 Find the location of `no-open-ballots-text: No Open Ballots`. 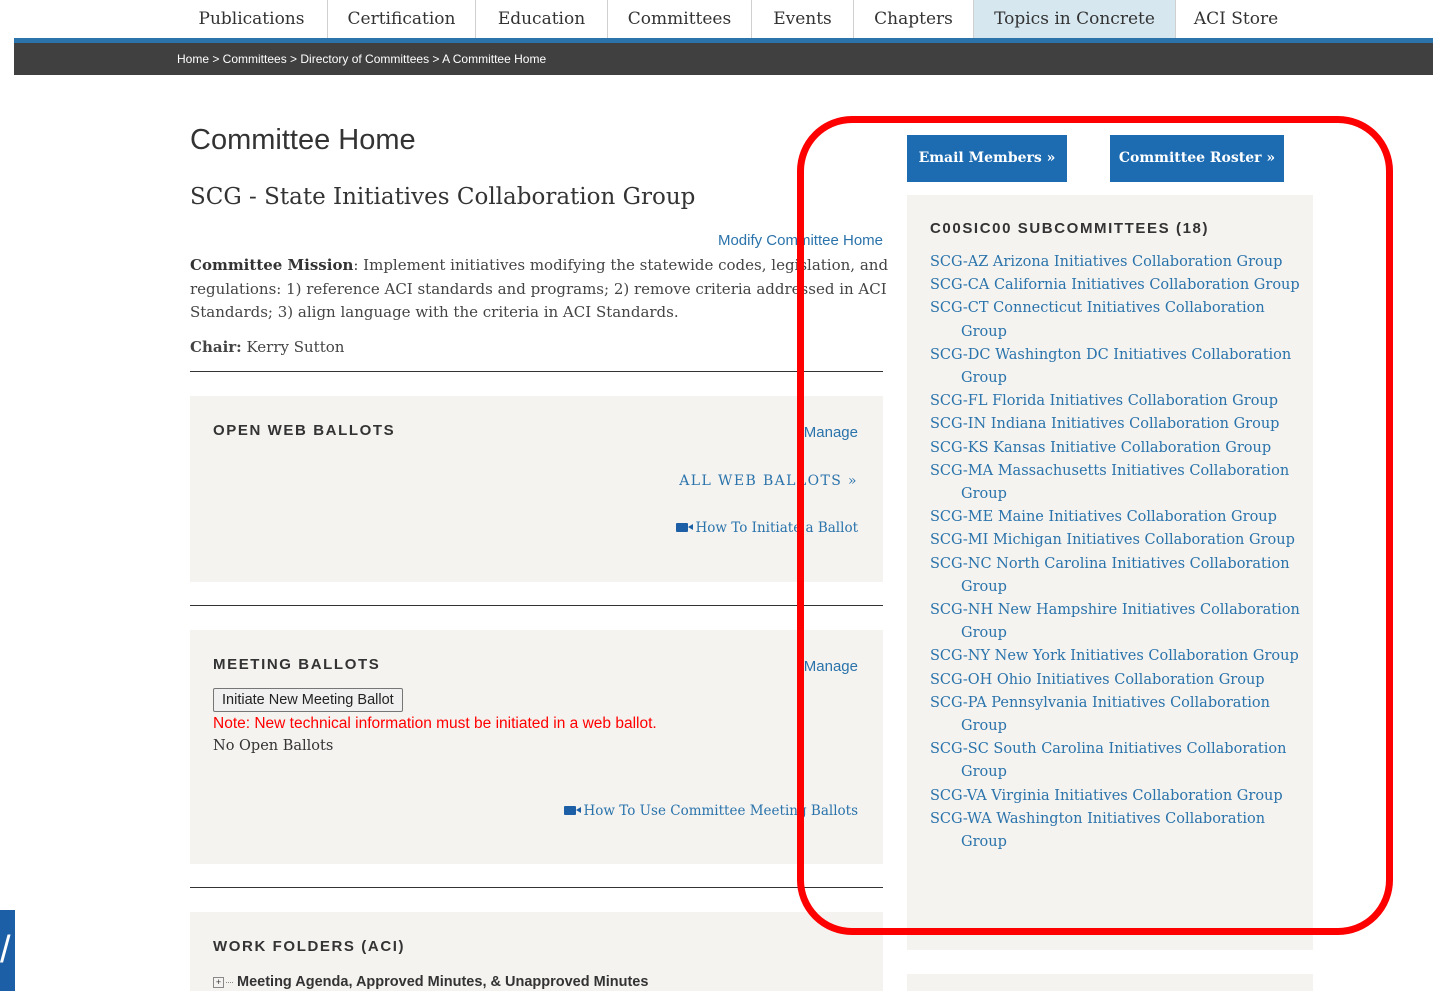

no-open-ballots-text: No Open Ballots is located at coordinates (273, 746).